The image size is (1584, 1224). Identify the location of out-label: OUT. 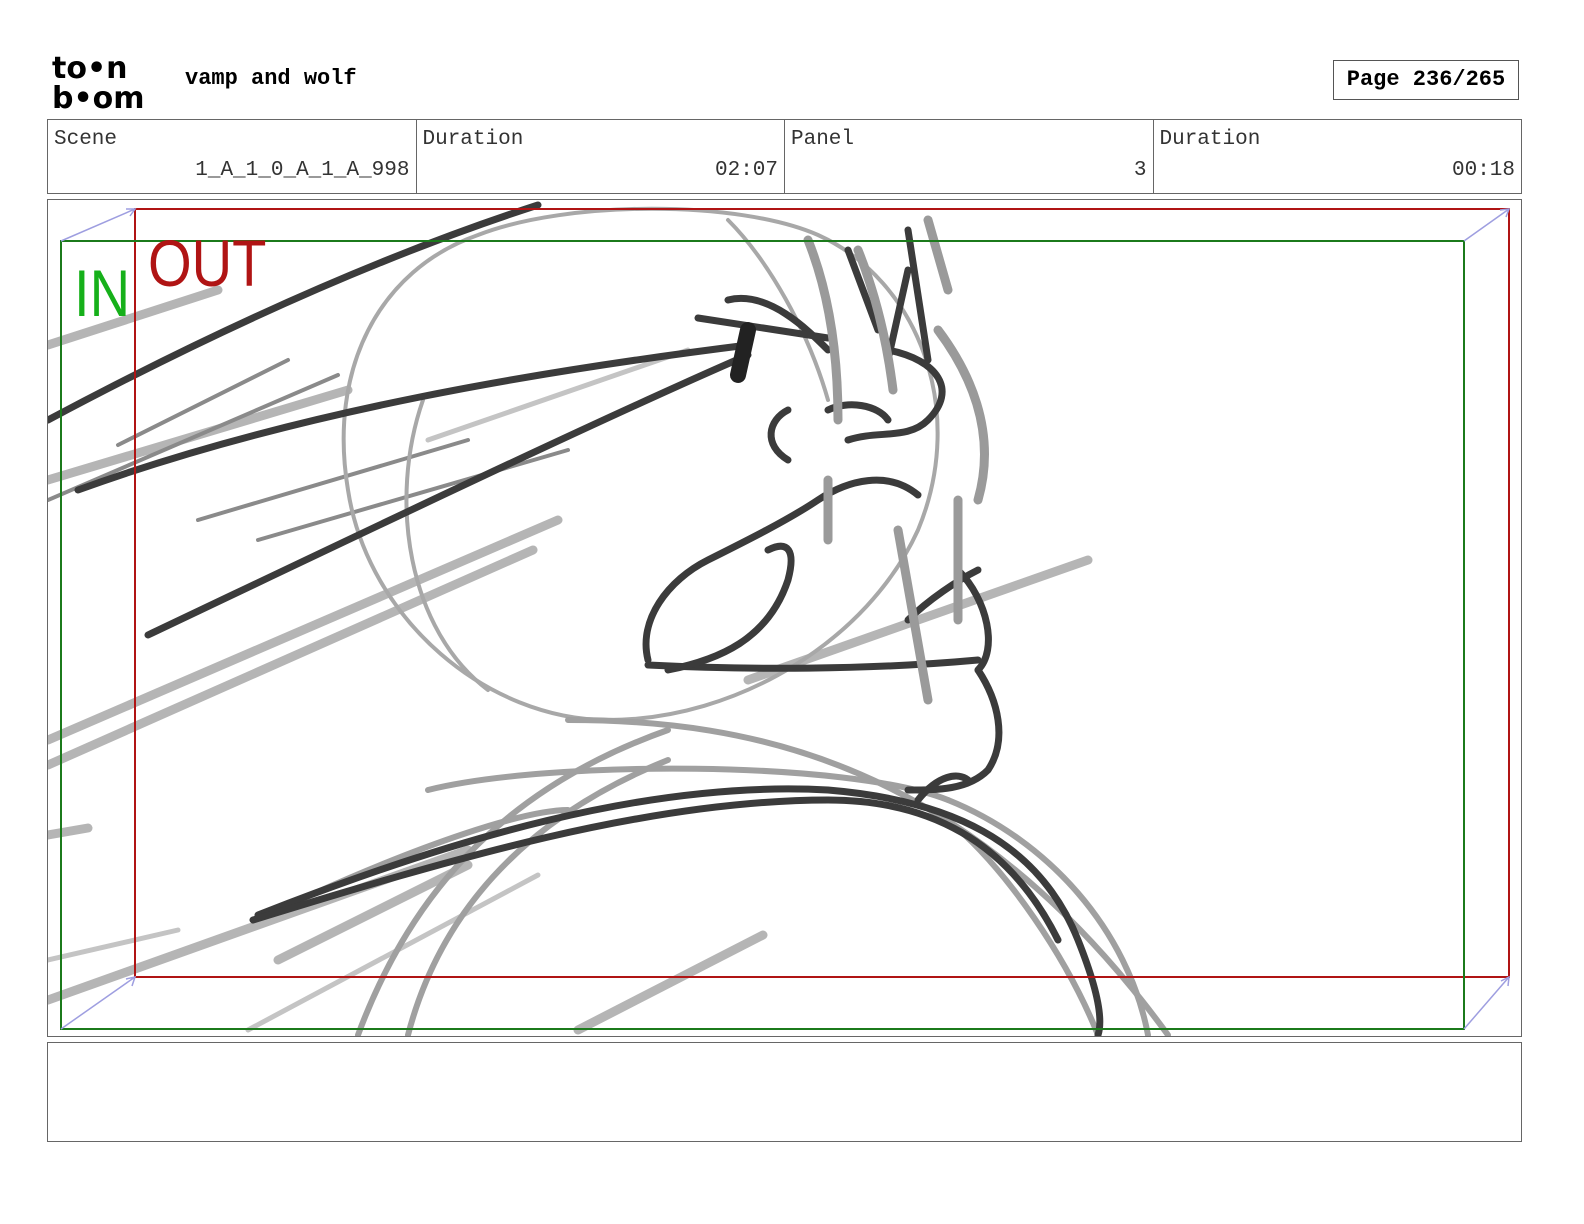
(207, 263).